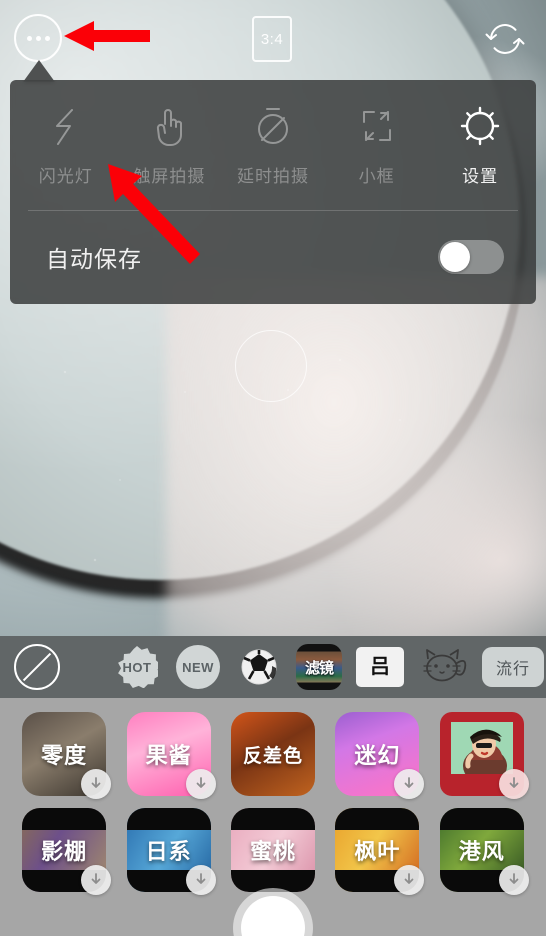  I want to click on filter-item: 迷幻, so click(380, 755).